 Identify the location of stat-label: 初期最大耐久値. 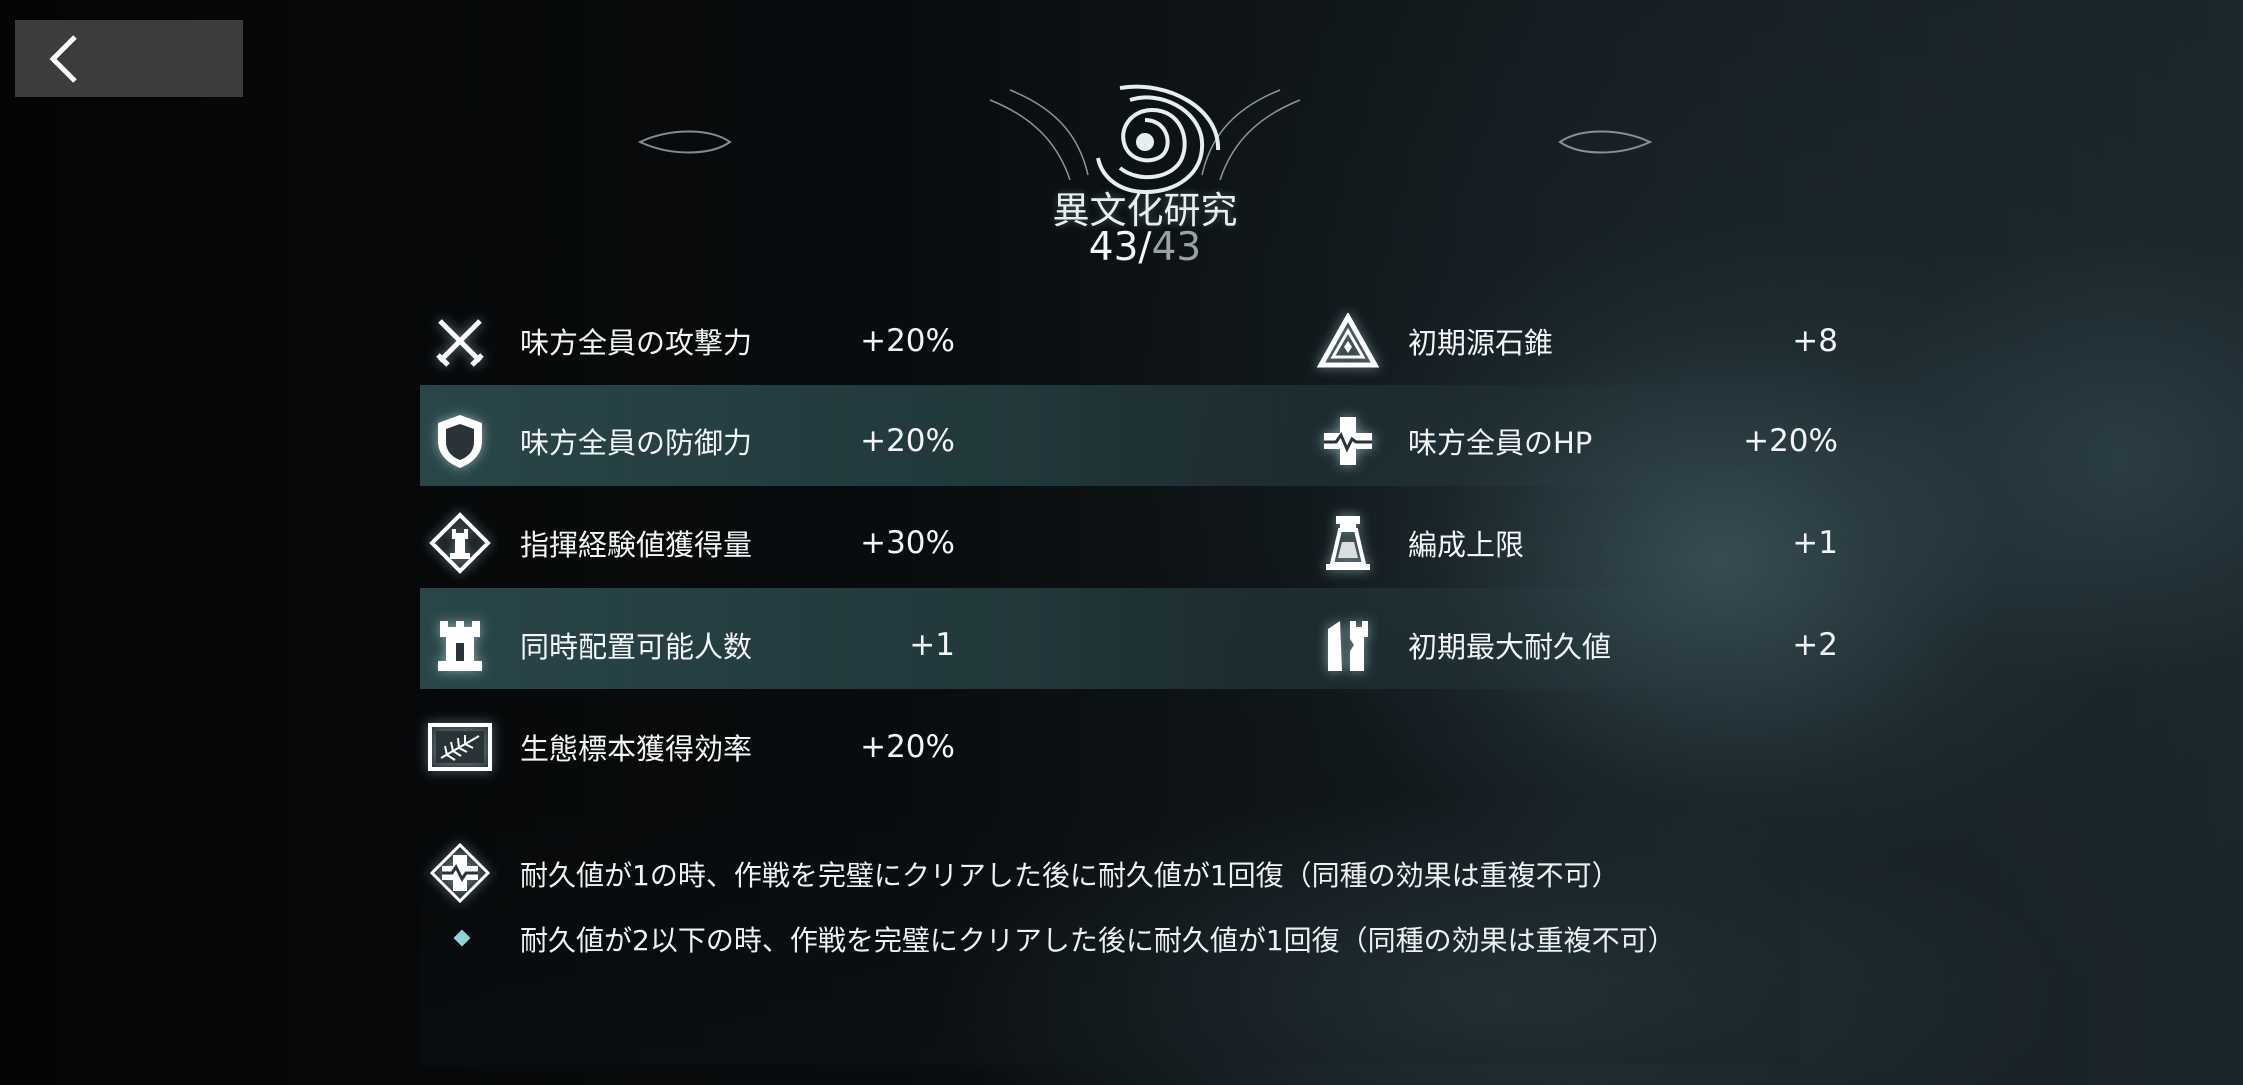
(1510, 646).